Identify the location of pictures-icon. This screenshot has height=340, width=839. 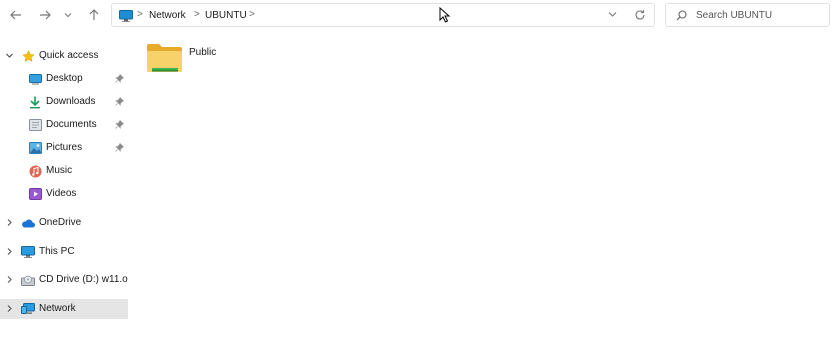
(35, 148).